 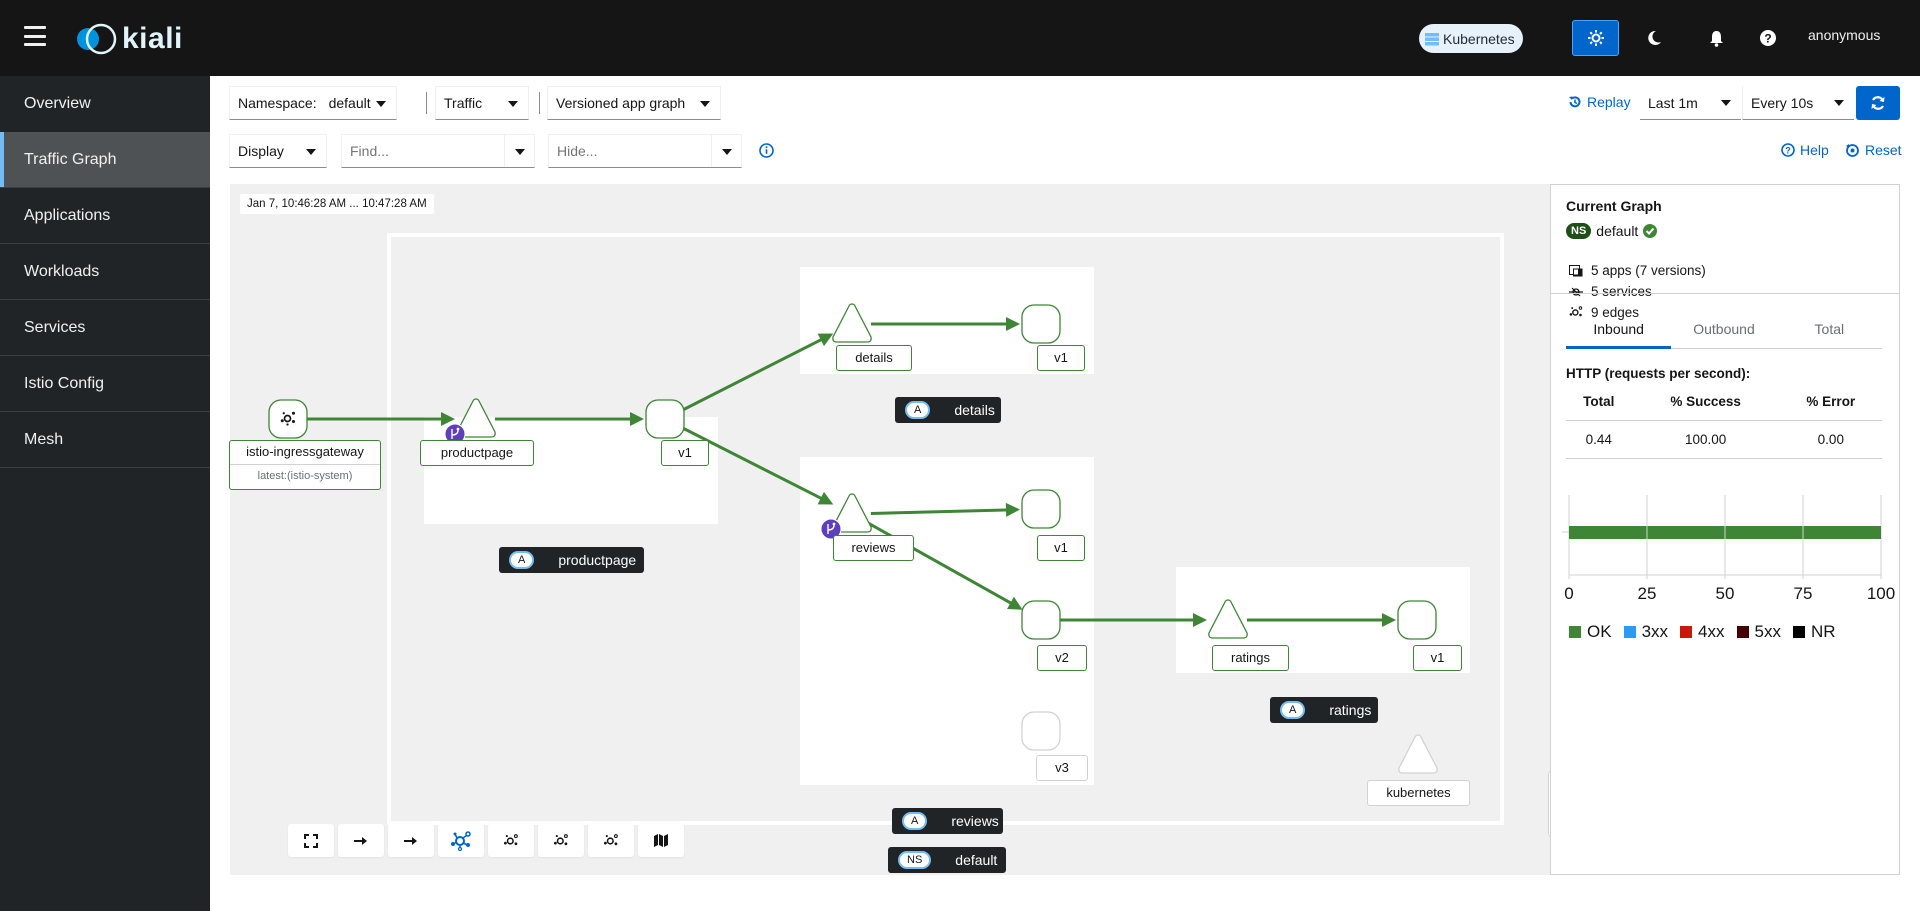 I want to click on layout-top-down-button, so click(x=411, y=840).